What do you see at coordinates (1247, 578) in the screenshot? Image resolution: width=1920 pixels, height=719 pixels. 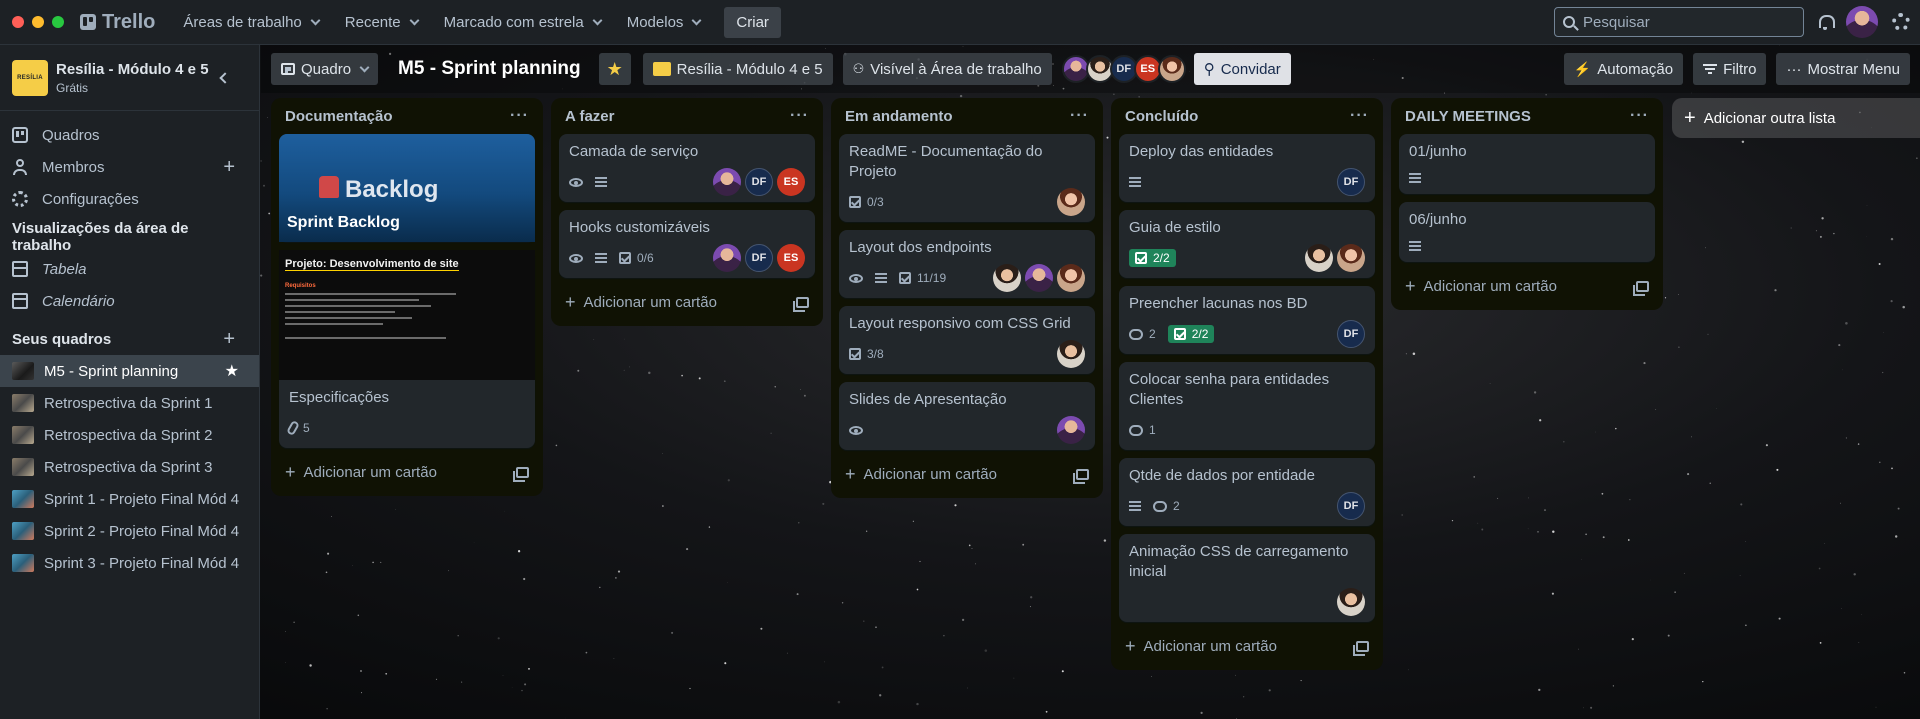 I see `card-animacao-css: Animação CSS de carregamento inicial` at bounding box center [1247, 578].